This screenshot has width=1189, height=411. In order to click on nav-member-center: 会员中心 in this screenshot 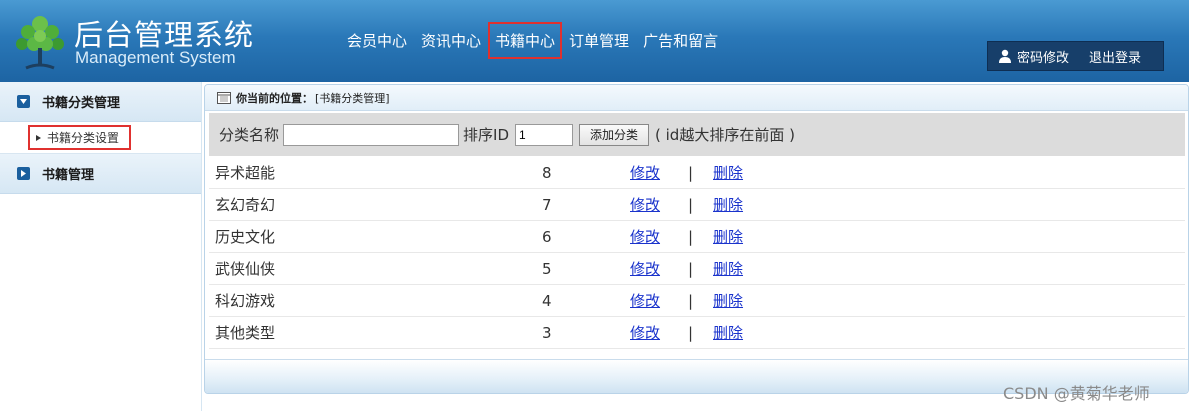, I will do `click(377, 40)`.